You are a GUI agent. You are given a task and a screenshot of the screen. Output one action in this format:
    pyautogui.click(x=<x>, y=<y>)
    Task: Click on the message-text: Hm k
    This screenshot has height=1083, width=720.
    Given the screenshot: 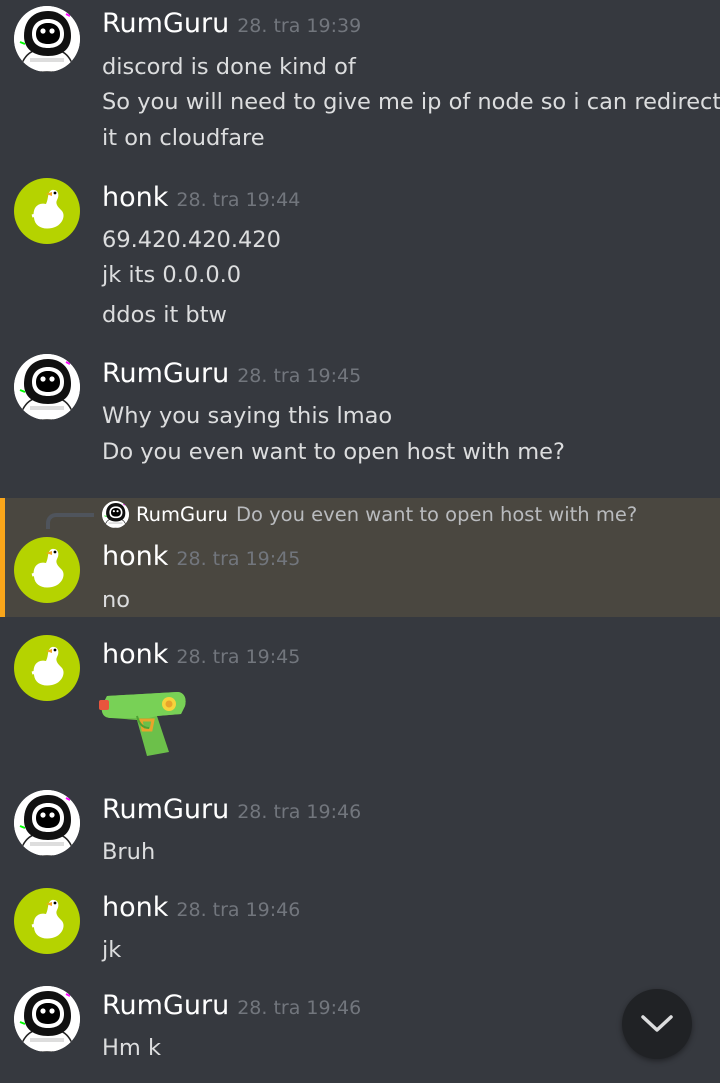 What is the action you would take?
    pyautogui.click(x=132, y=1048)
    